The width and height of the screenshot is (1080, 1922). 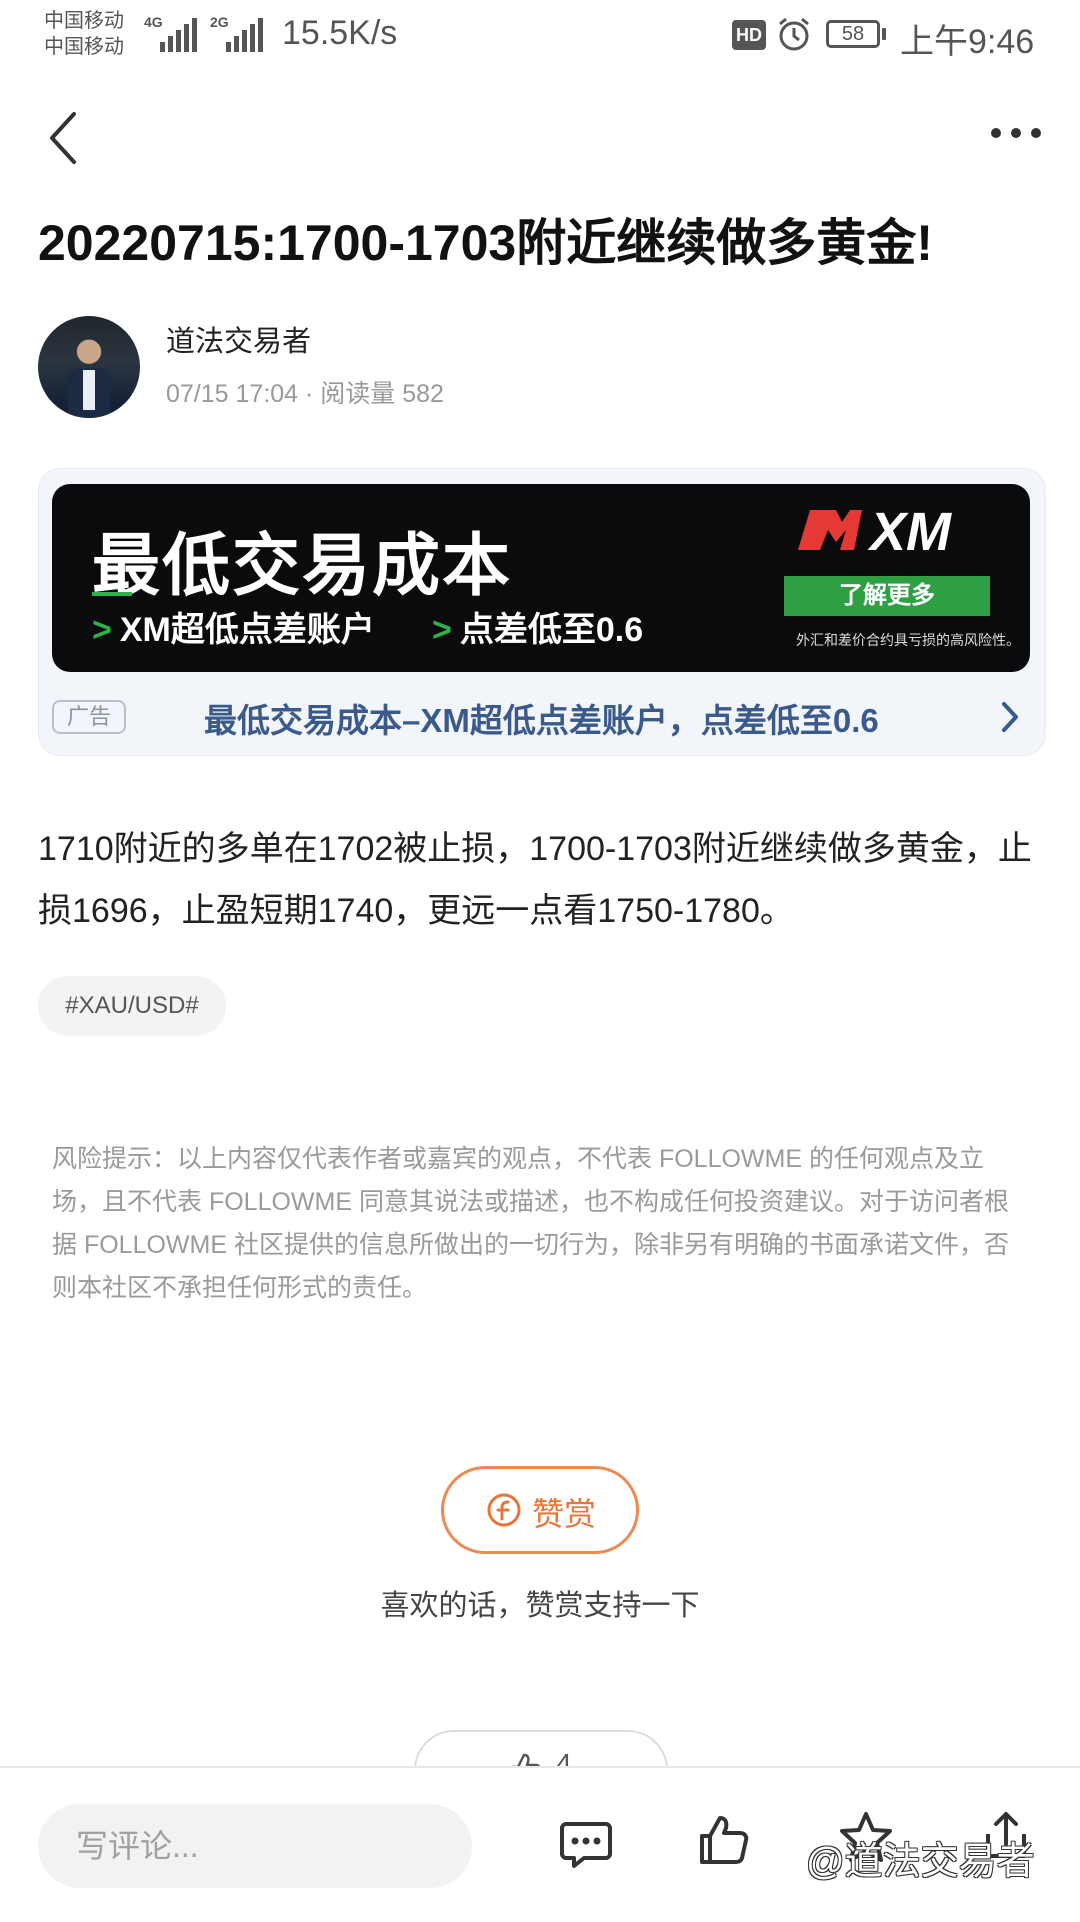 I want to click on ad-label-badge: 广告, so click(x=89, y=717).